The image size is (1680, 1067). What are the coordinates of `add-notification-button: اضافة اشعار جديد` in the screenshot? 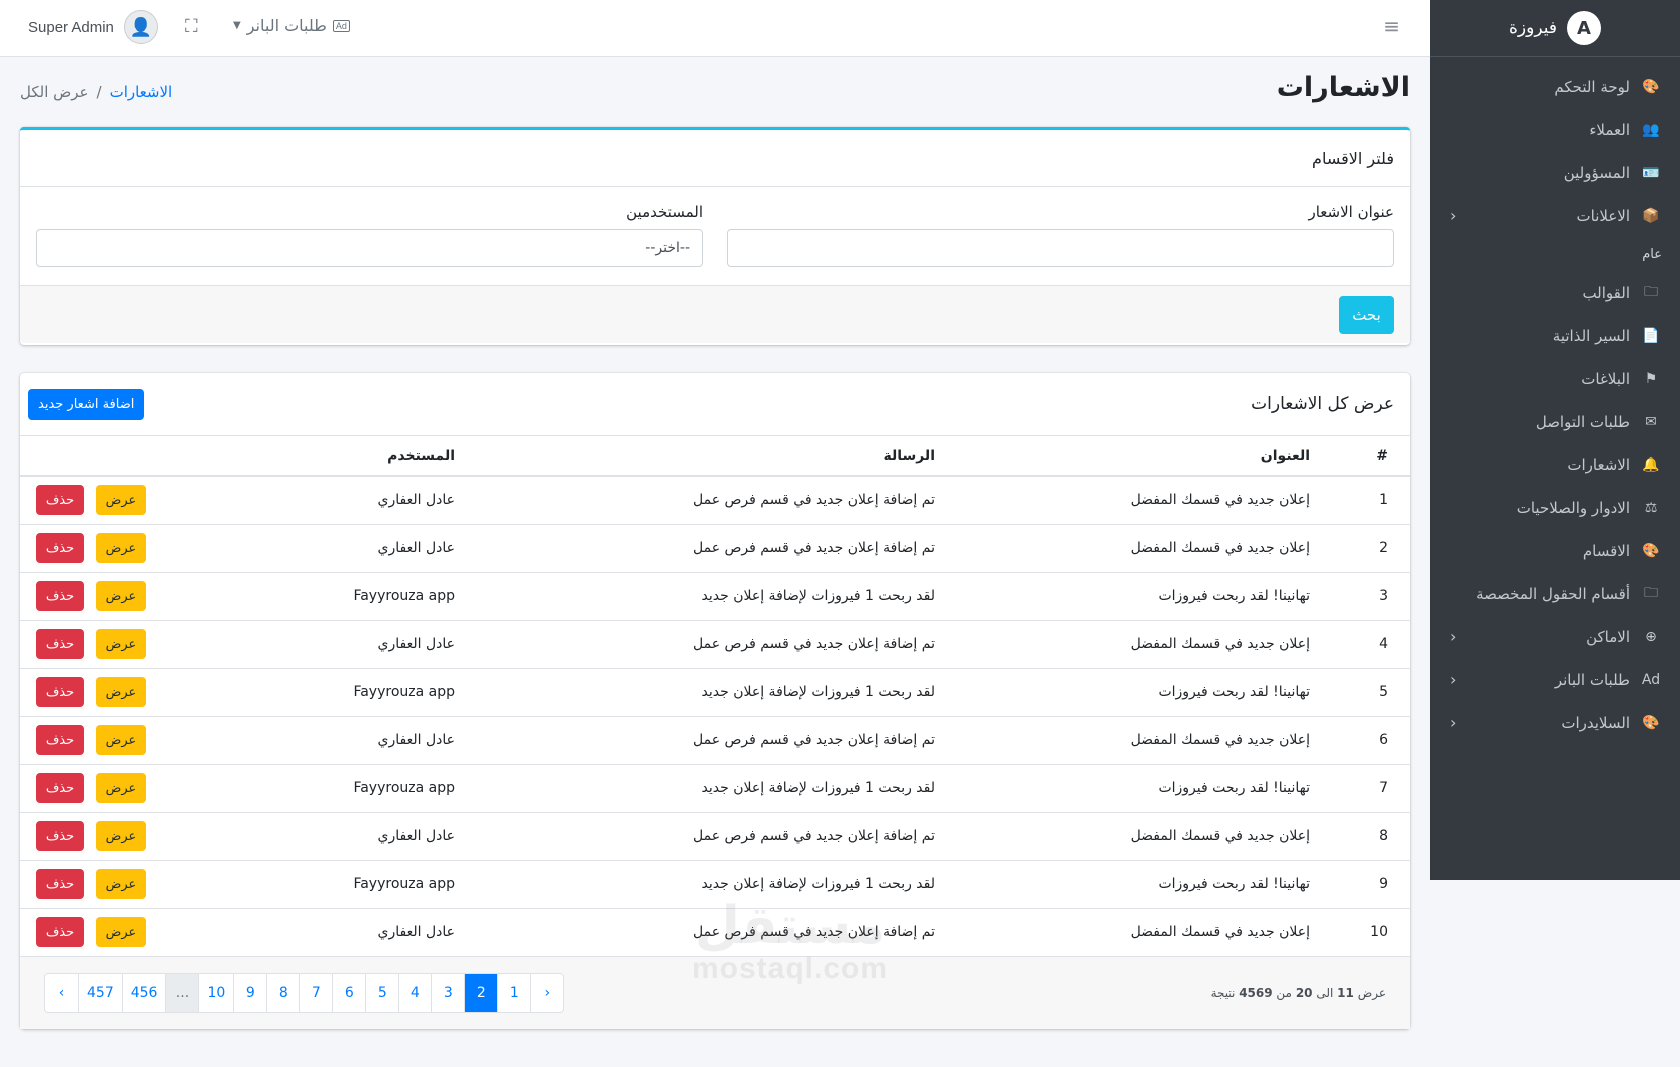 It's located at (86, 404).